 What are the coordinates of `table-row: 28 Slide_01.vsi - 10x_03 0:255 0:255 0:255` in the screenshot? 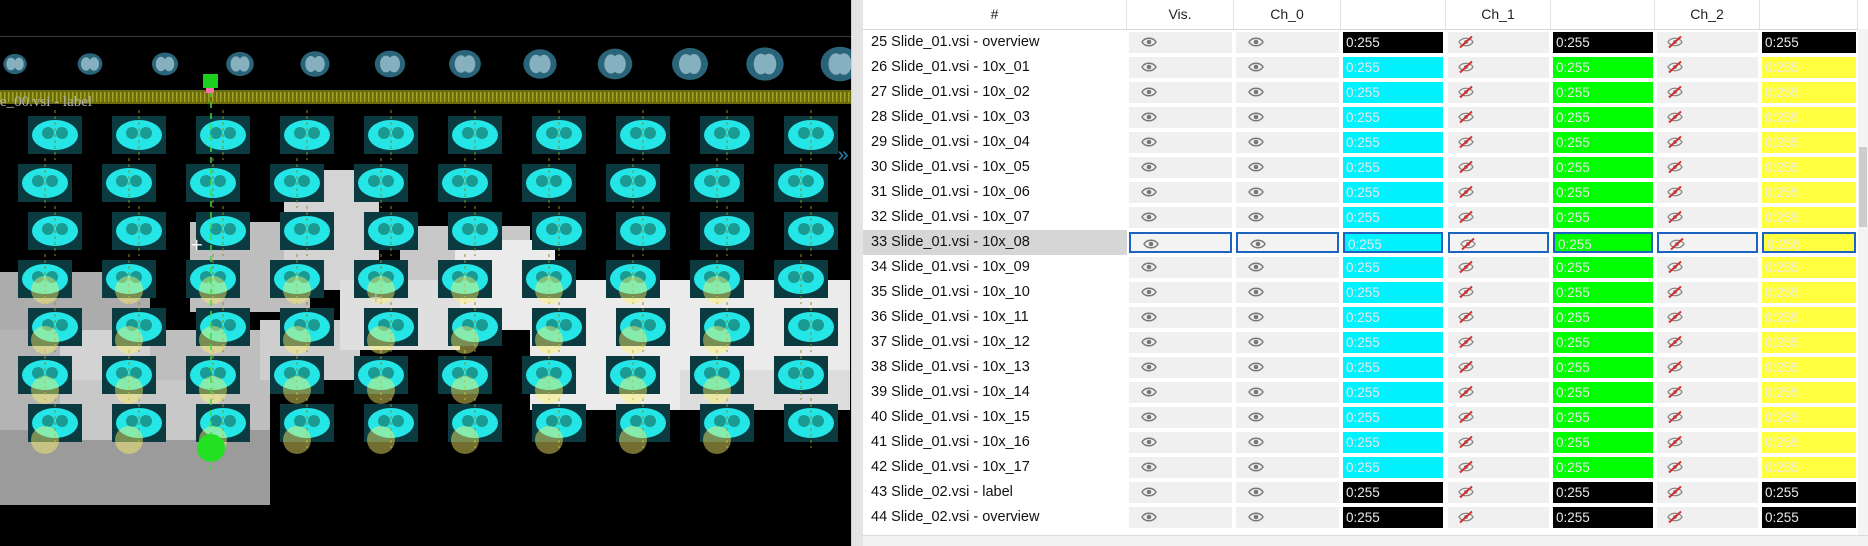 It's located at (1365, 117).